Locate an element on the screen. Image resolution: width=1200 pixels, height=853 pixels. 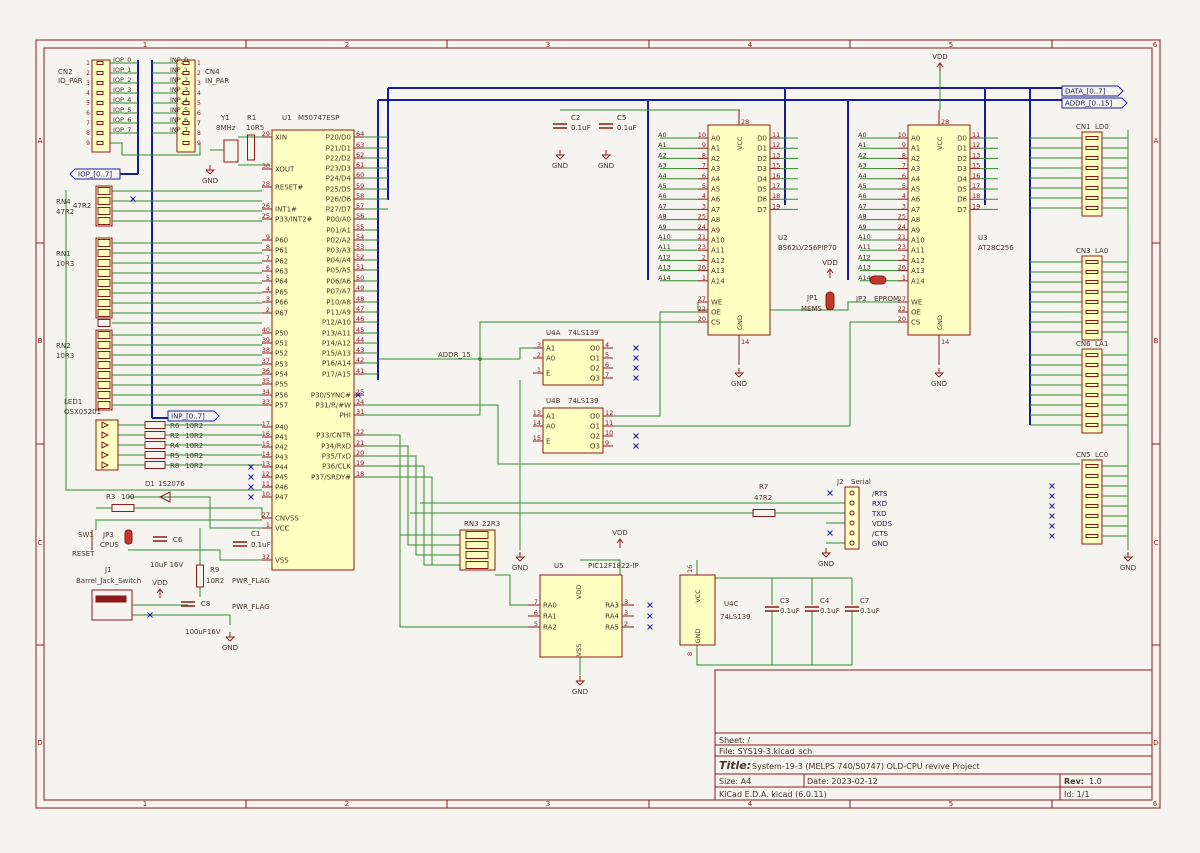
u1-pin-name: P67 is located at coordinates (281, 314).